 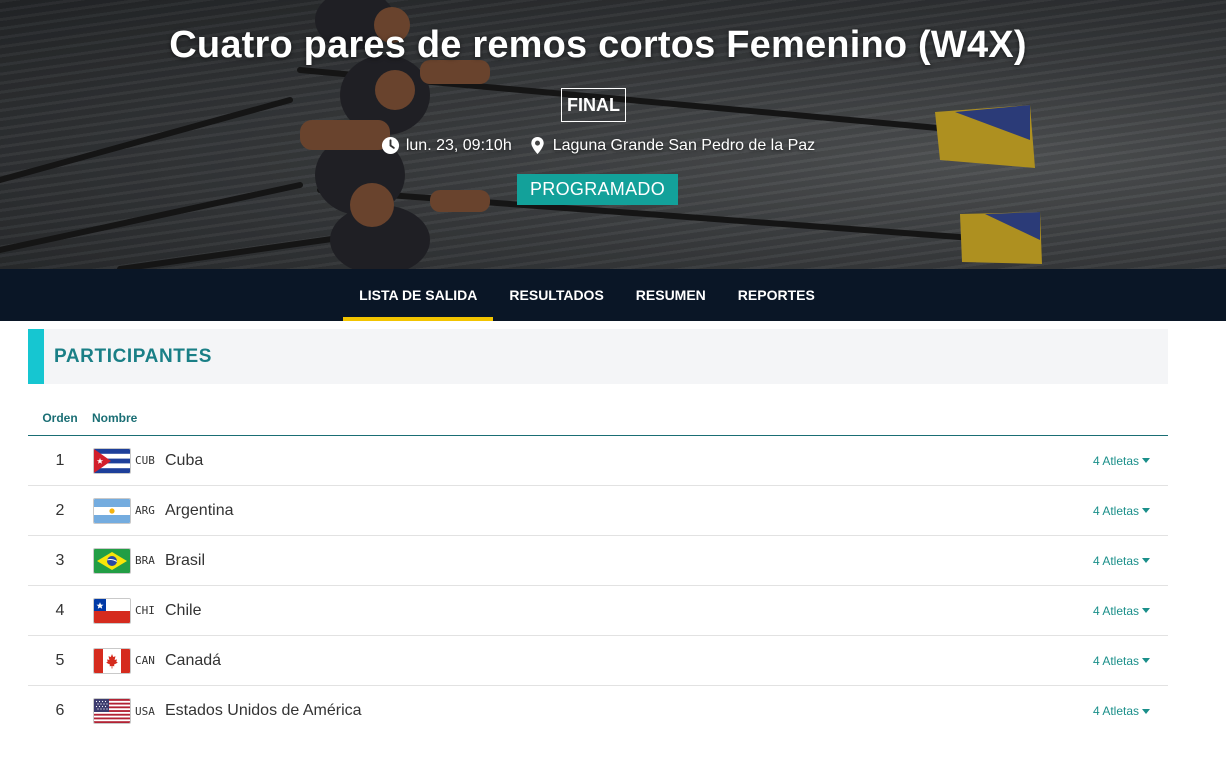 What do you see at coordinates (145, 510) in the screenshot?
I see `country-code: ARG` at bounding box center [145, 510].